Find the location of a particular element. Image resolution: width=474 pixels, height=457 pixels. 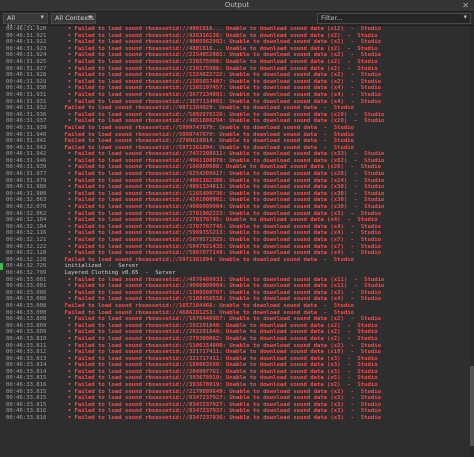

log-line: 00:46:32.720 initialized - Server is located at coordinates (237, 266).